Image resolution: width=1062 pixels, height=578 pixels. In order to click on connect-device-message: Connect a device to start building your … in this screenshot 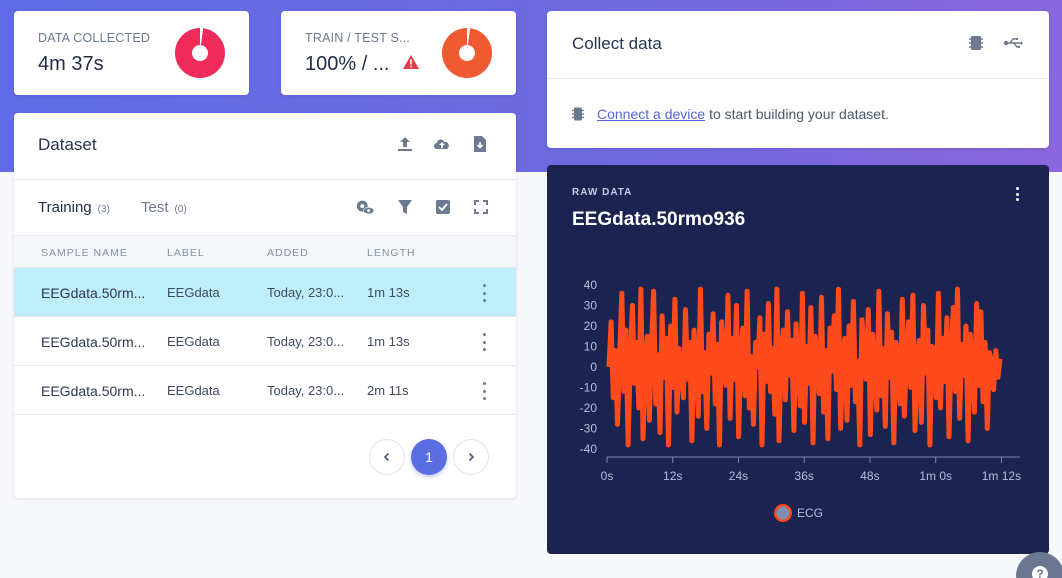, I will do `click(743, 114)`.